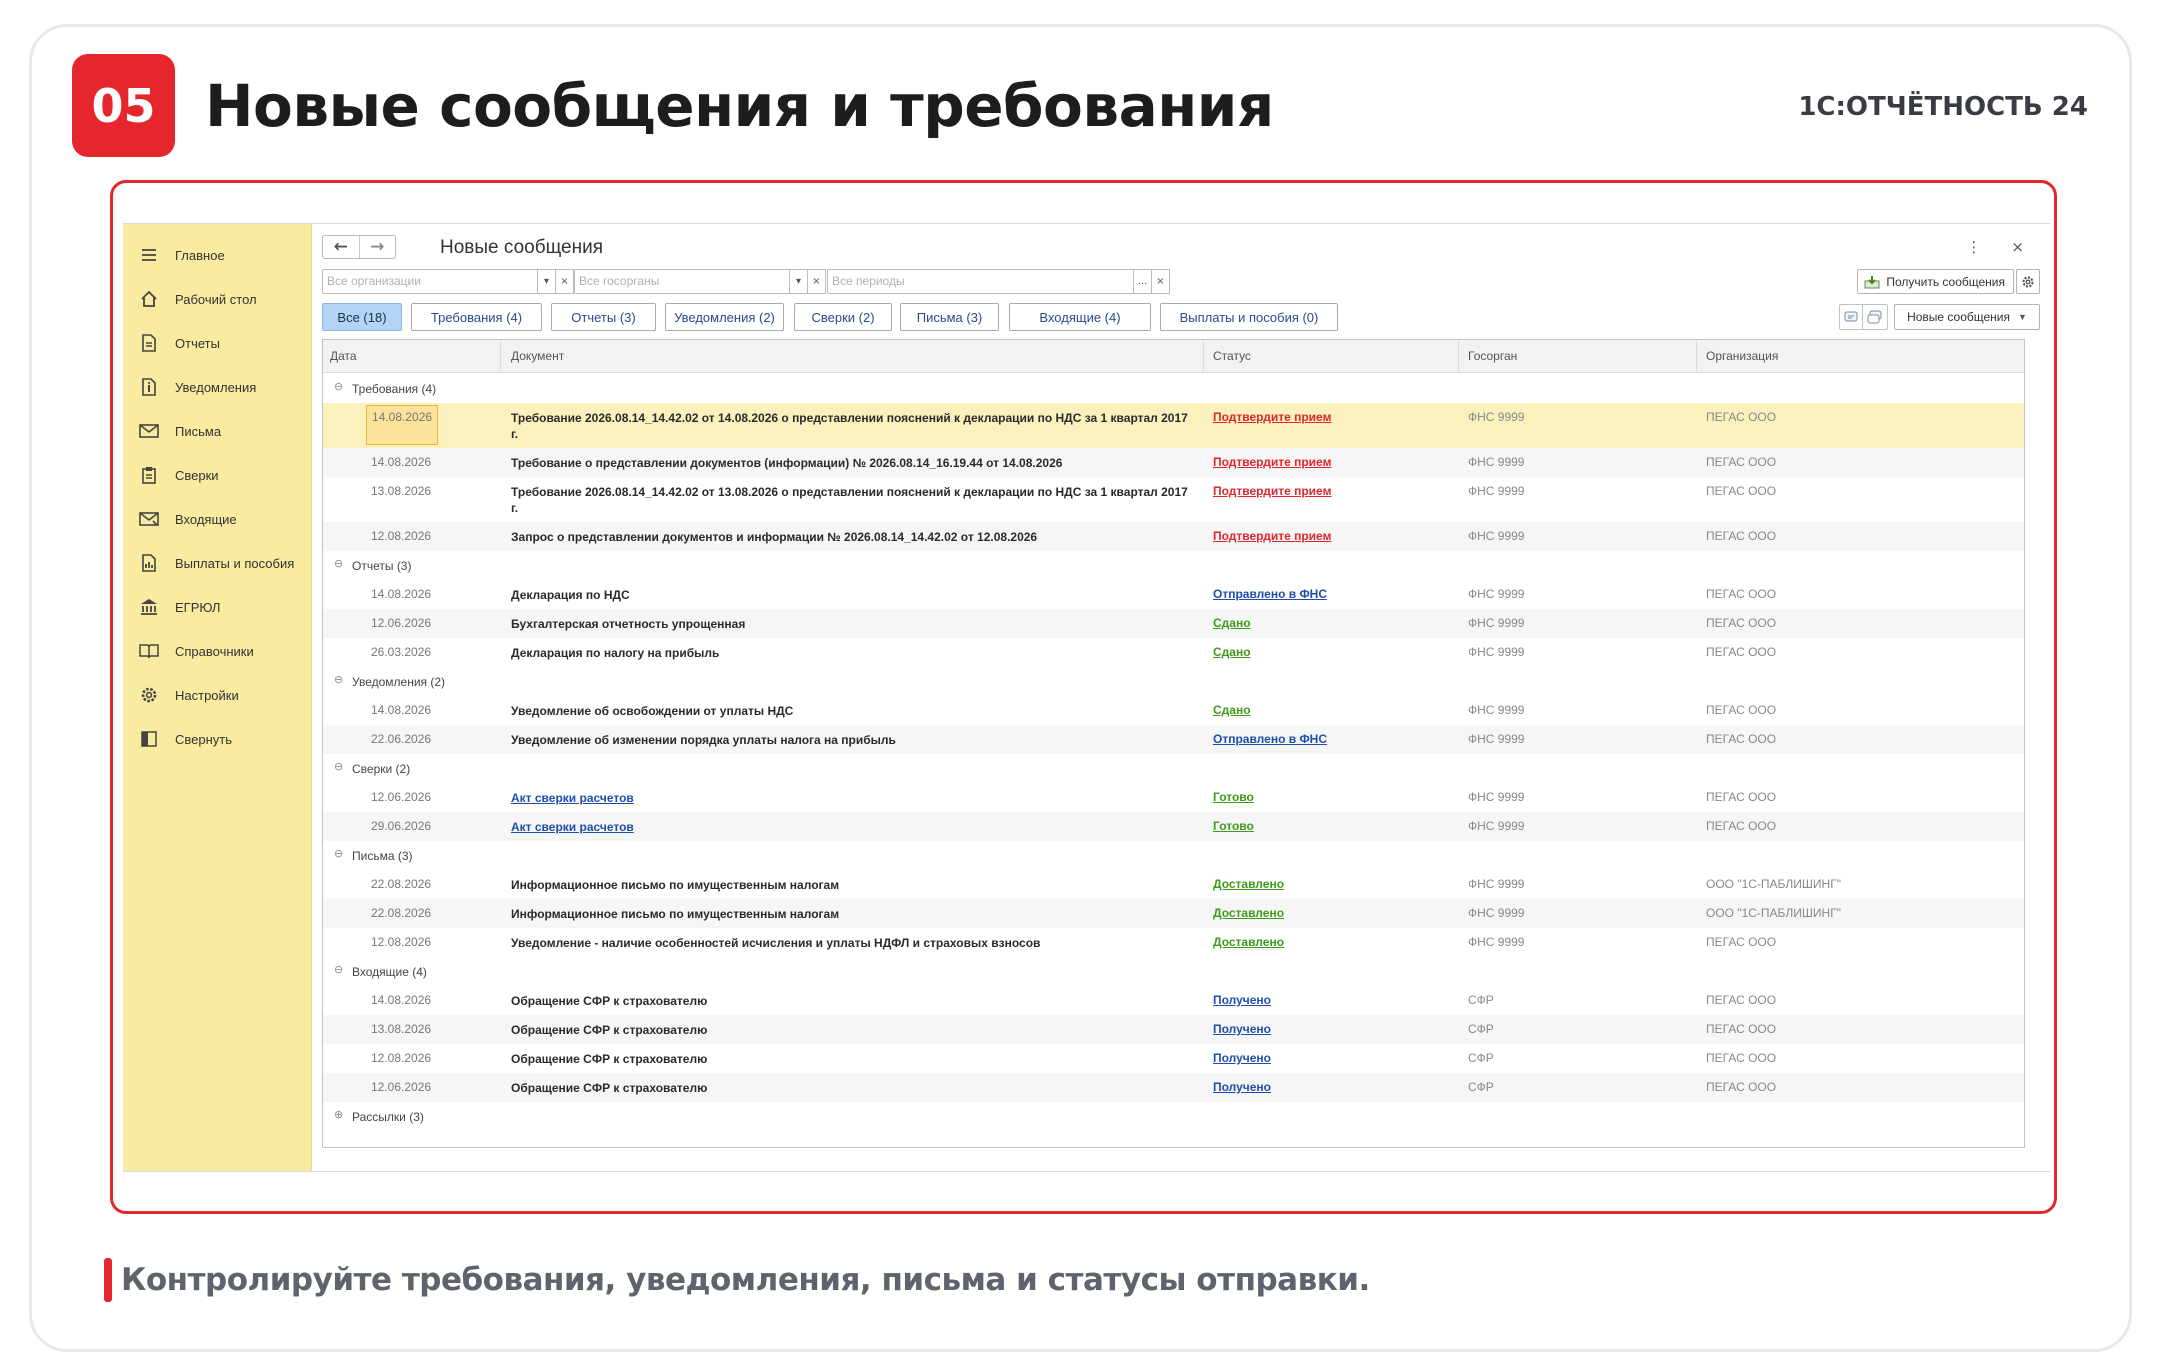  Describe the element at coordinates (609, 1030) in the screenshot. I see `cell-document: Обращение СФР к страхователю` at that location.